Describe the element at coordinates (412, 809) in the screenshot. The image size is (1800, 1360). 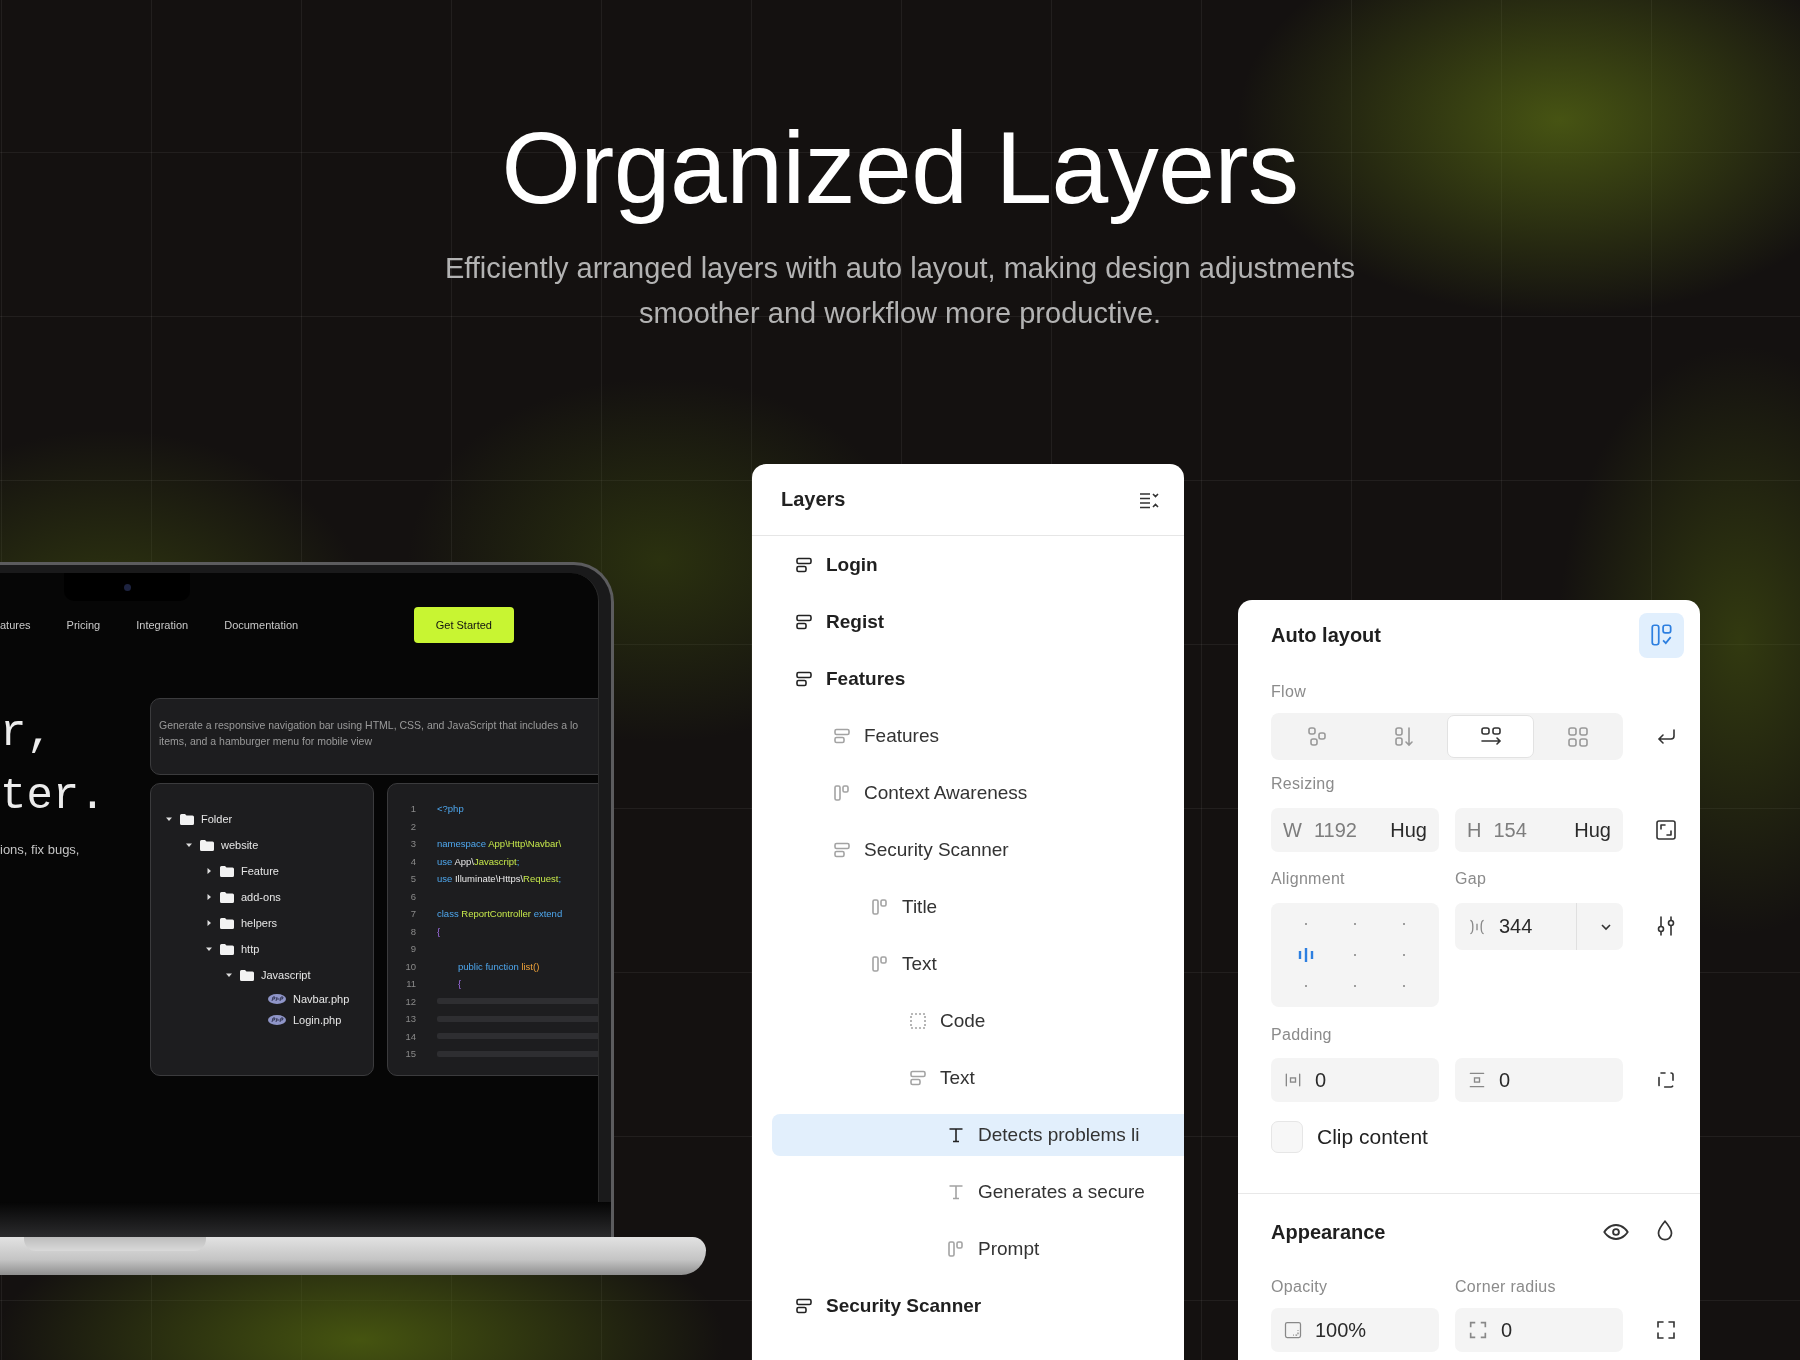
I see `line-number: 1` at that location.